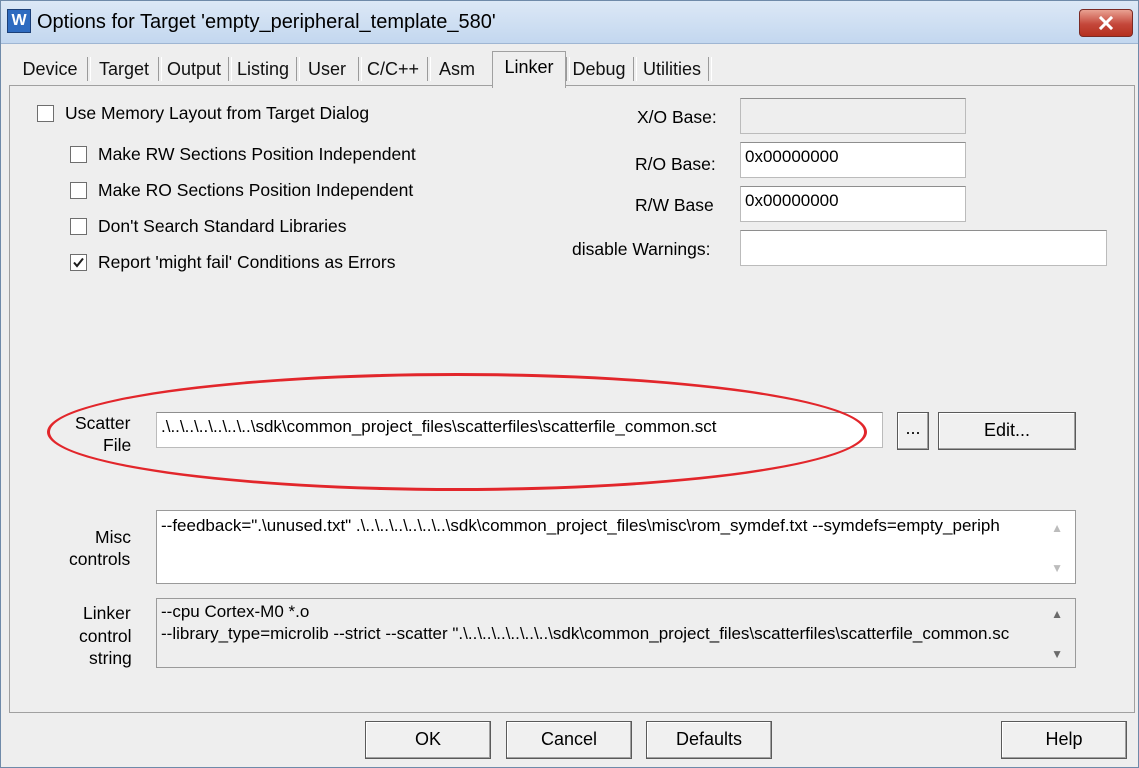  I want to click on tab-separator, so click(710, 69).